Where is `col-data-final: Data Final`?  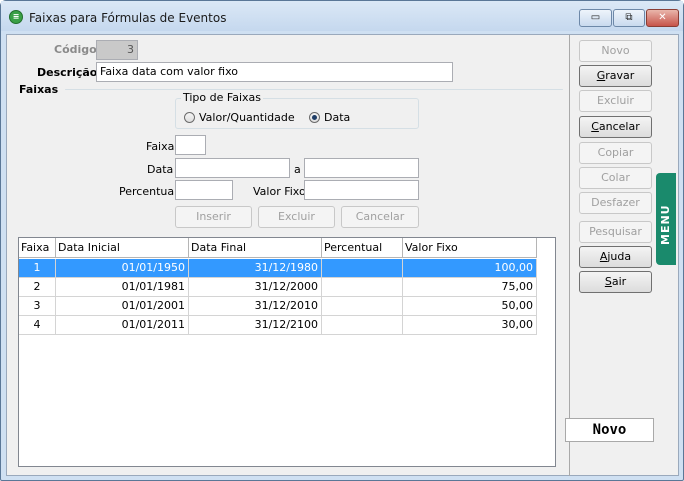
col-data-final: Data Final is located at coordinates (255, 248).